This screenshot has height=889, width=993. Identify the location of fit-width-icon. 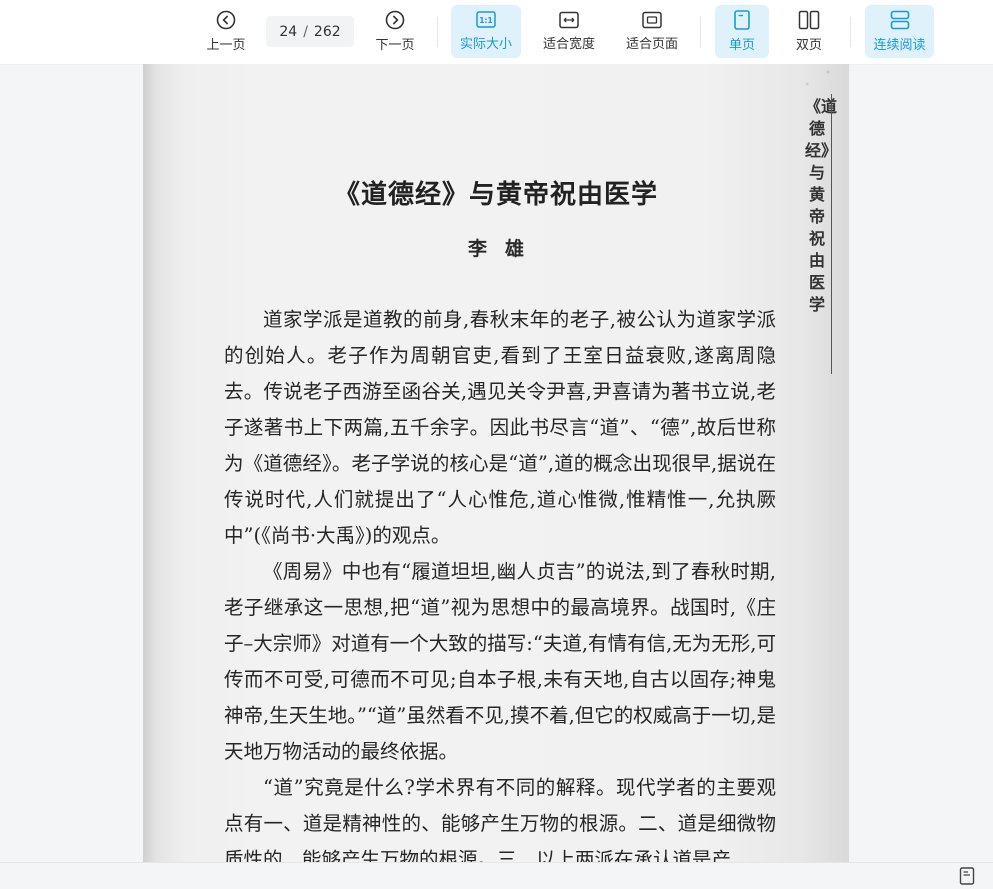
(569, 20).